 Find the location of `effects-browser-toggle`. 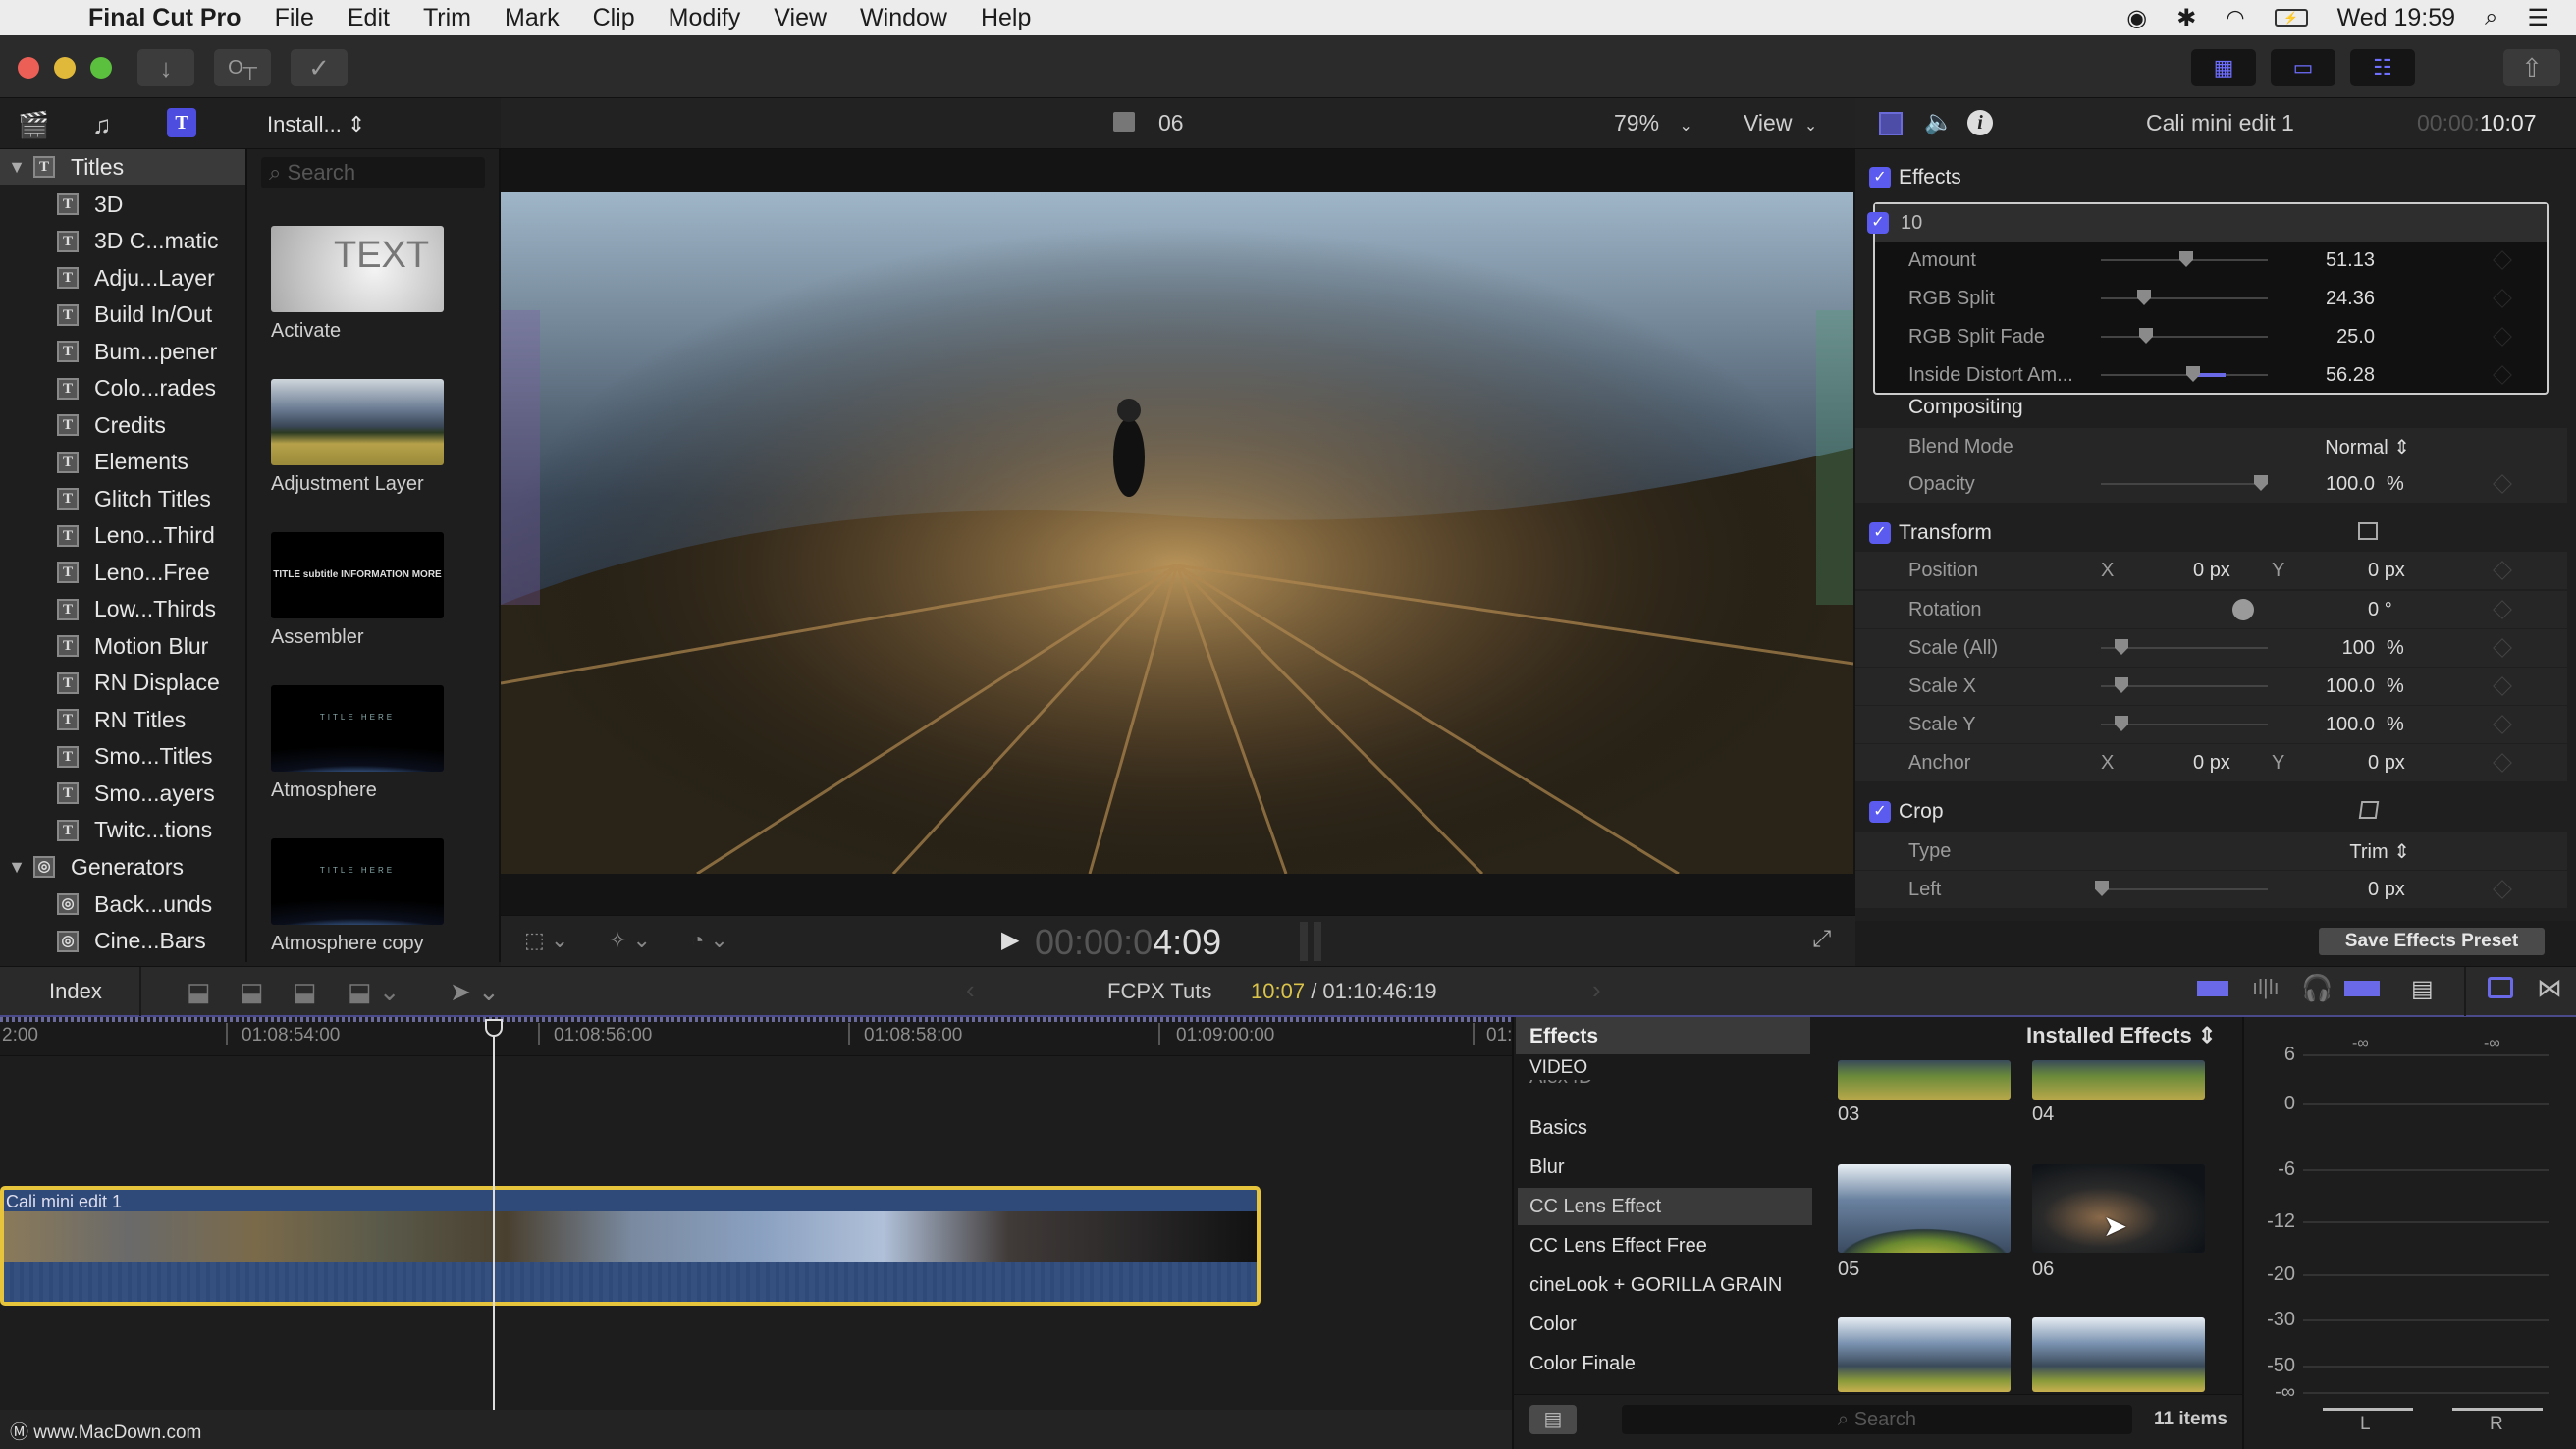

effects-browser-toggle is located at coordinates (2500, 987).